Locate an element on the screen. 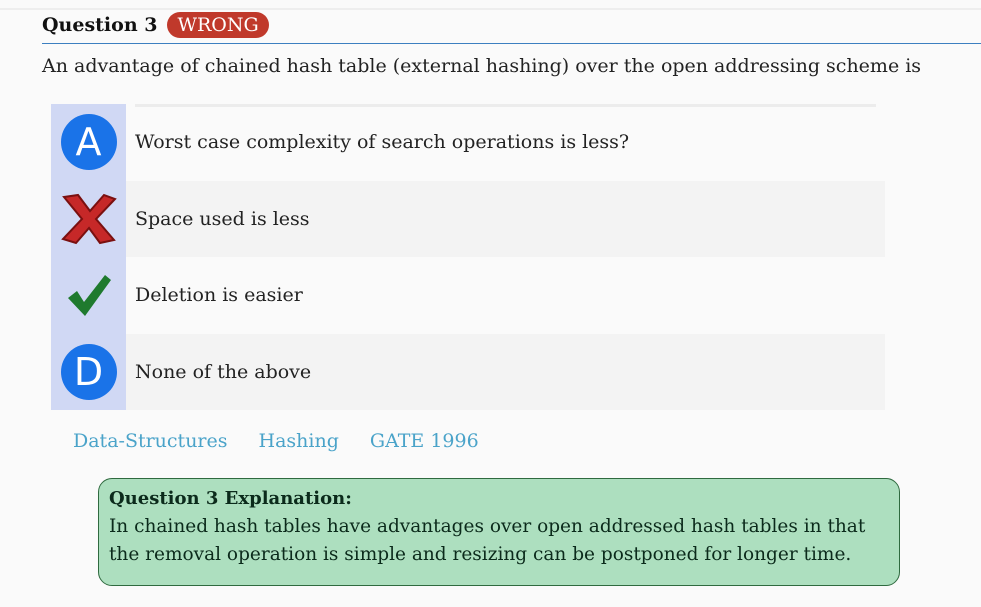 Image resolution: width=981 pixels, height=607 pixels. question-header: Question 3 WRONG is located at coordinates (155, 25).